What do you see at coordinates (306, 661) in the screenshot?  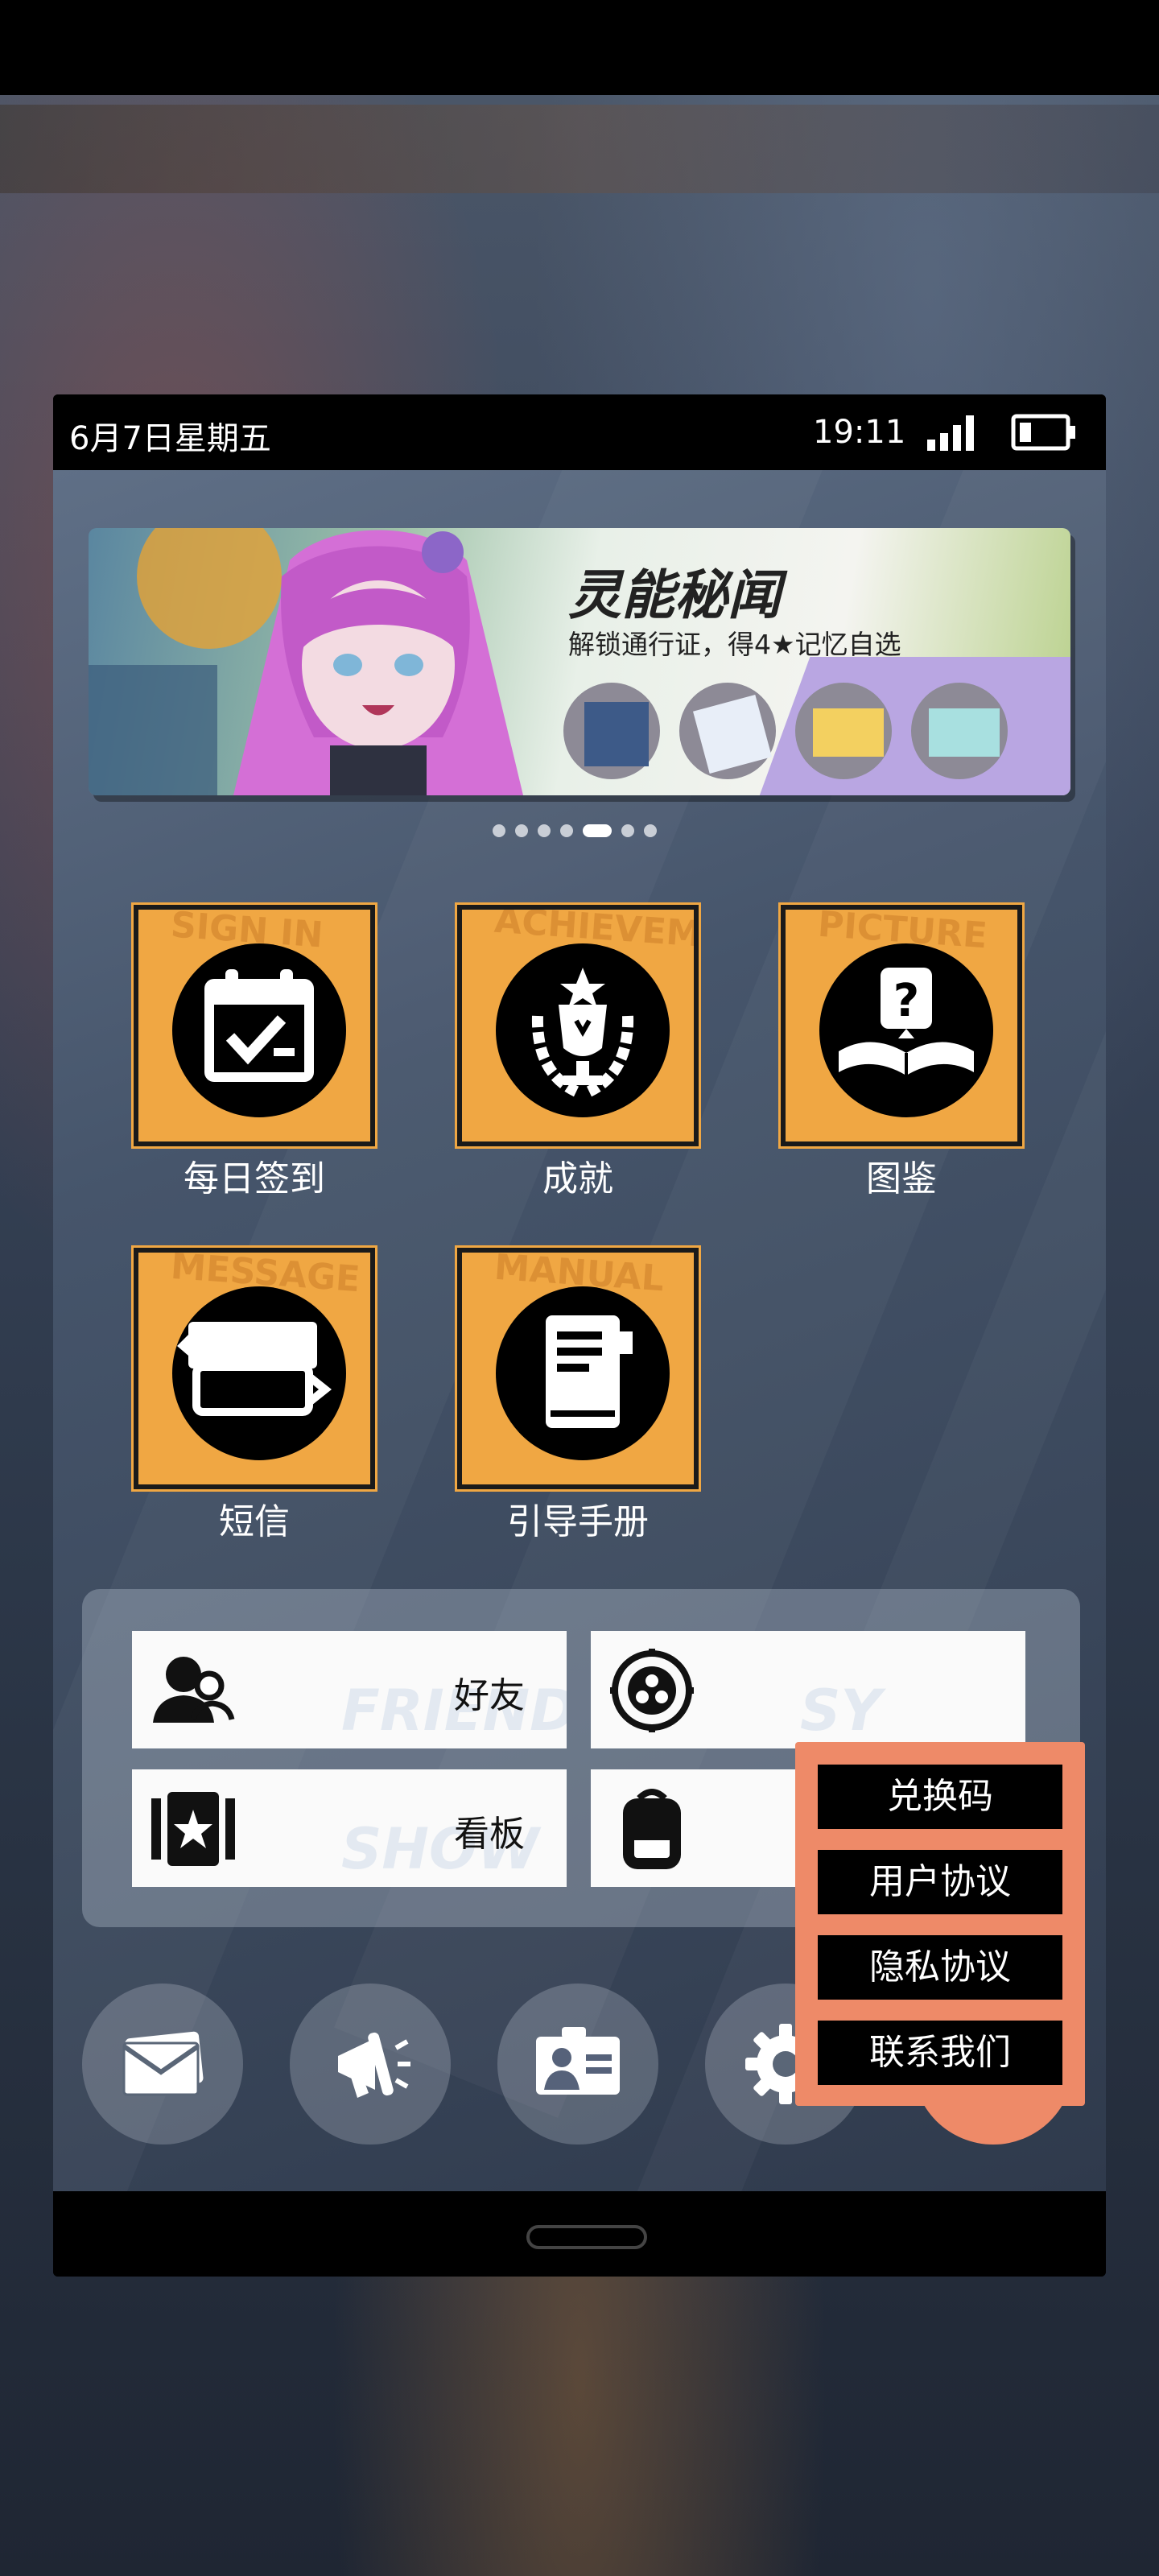 I see `character-illustration` at bounding box center [306, 661].